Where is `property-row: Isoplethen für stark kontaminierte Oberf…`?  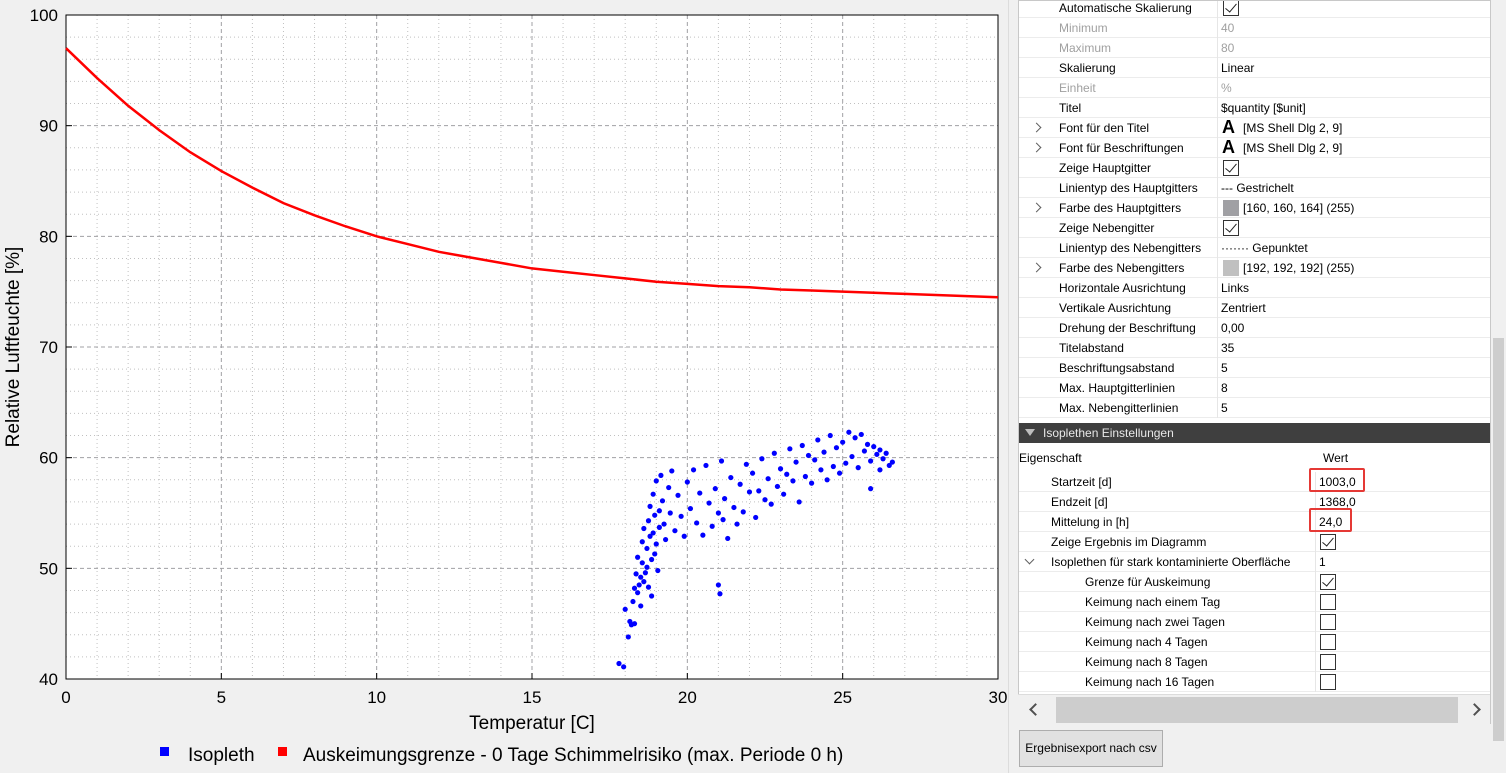
property-row: Isoplethen für stark kontaminierte Oberf… is located at coordinates (1254, 562).